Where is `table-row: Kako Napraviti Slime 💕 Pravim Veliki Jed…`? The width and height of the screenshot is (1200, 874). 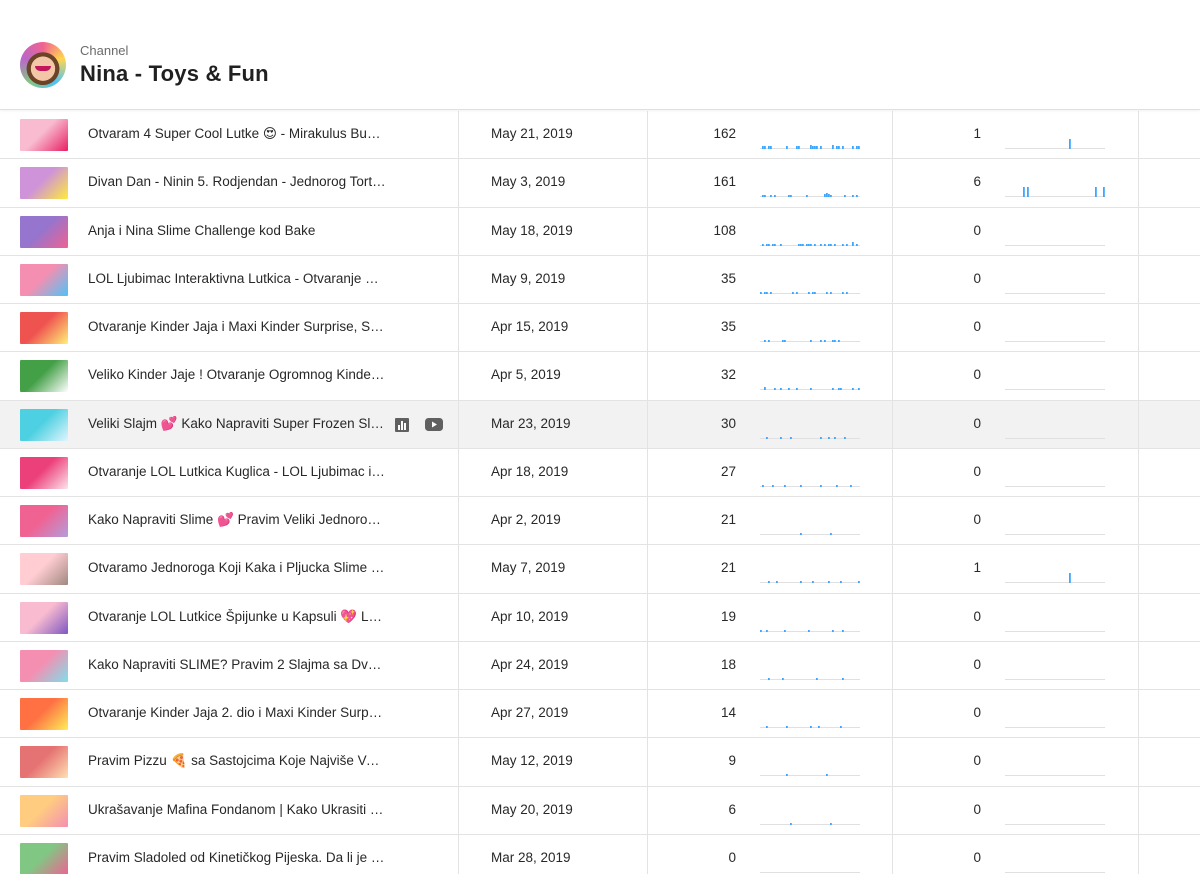 table-row: Kako Napraviti Slime 💕 Pravim Veliki Jed… is located at coordinates (600, 521).